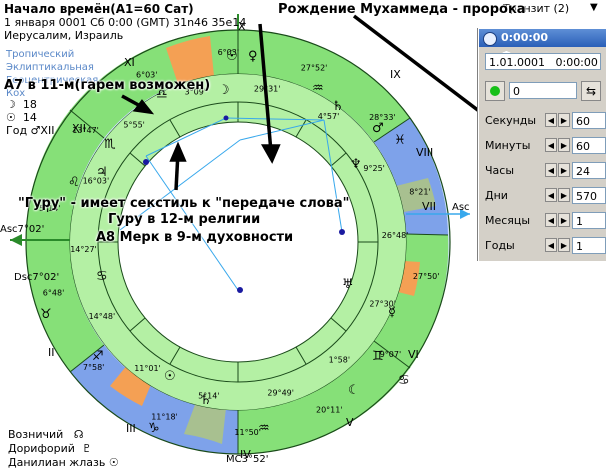 This screenshot has height=470, width=606. I want to click on date-value: 1.01.0001, so click(517, 62).